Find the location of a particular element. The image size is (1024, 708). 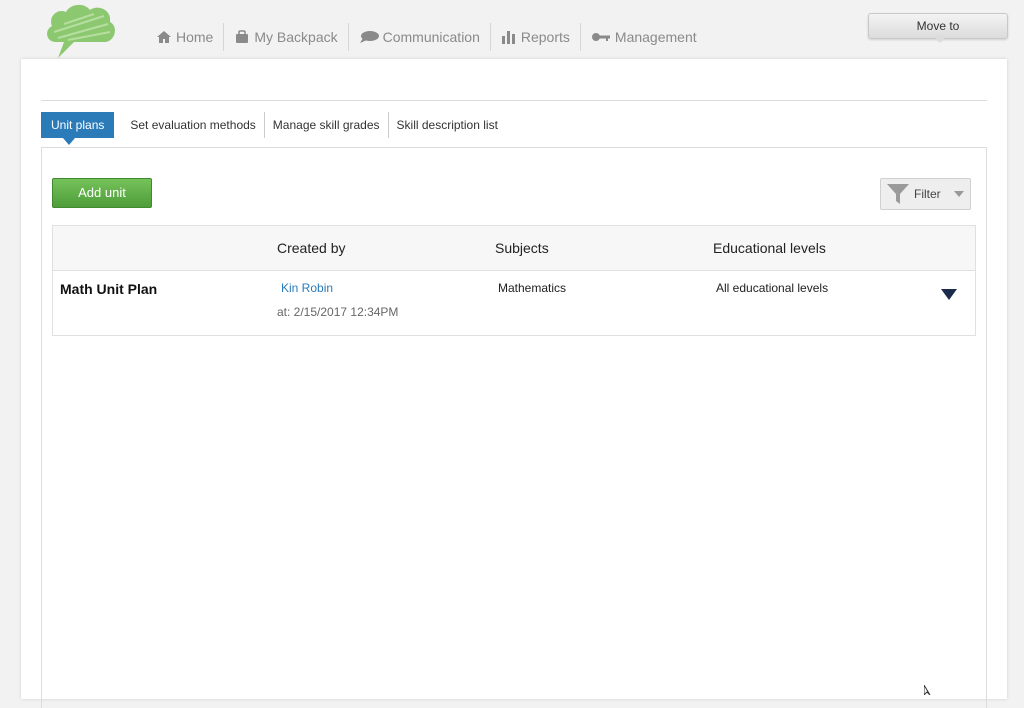

nav-my-backpack: My Backpack is located at coordinates (286, 37).